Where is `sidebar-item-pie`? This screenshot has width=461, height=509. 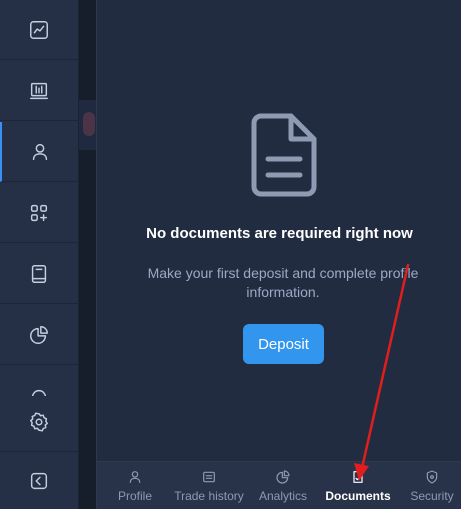
sidebar-item-pie is located at coordinates (39, 335).